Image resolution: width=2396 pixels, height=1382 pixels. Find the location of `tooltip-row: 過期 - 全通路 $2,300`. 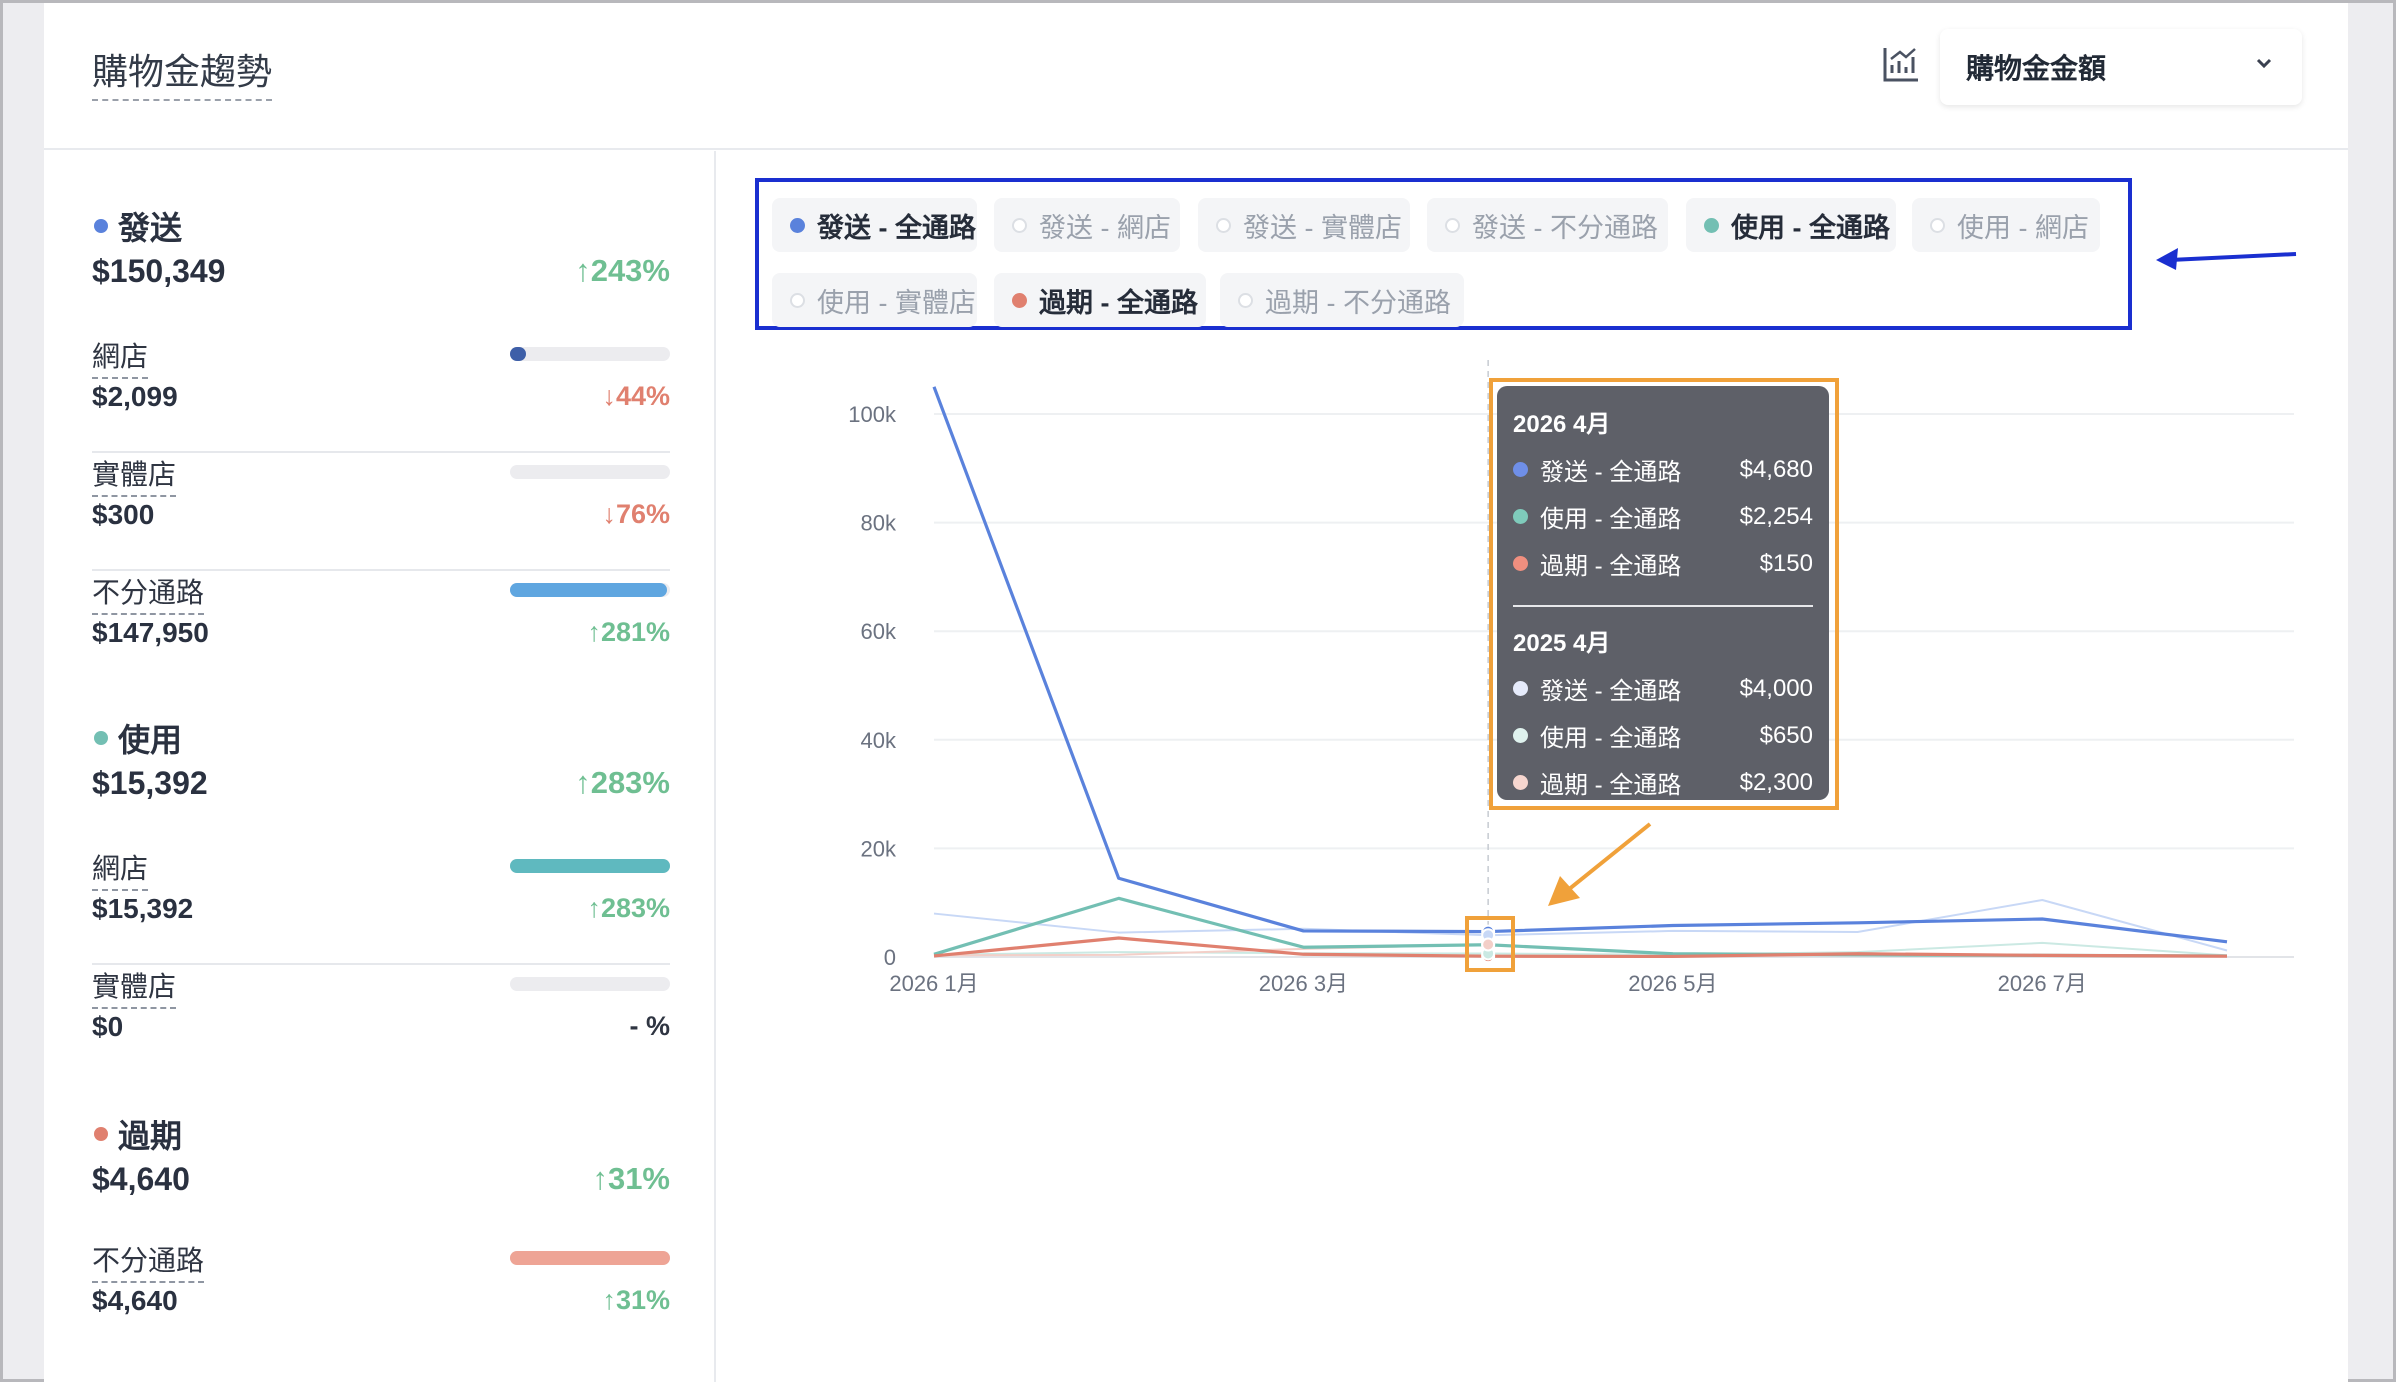

tooltip-row: 過期 - 全通路 $2,300 is located at coordinates (1663, 782).